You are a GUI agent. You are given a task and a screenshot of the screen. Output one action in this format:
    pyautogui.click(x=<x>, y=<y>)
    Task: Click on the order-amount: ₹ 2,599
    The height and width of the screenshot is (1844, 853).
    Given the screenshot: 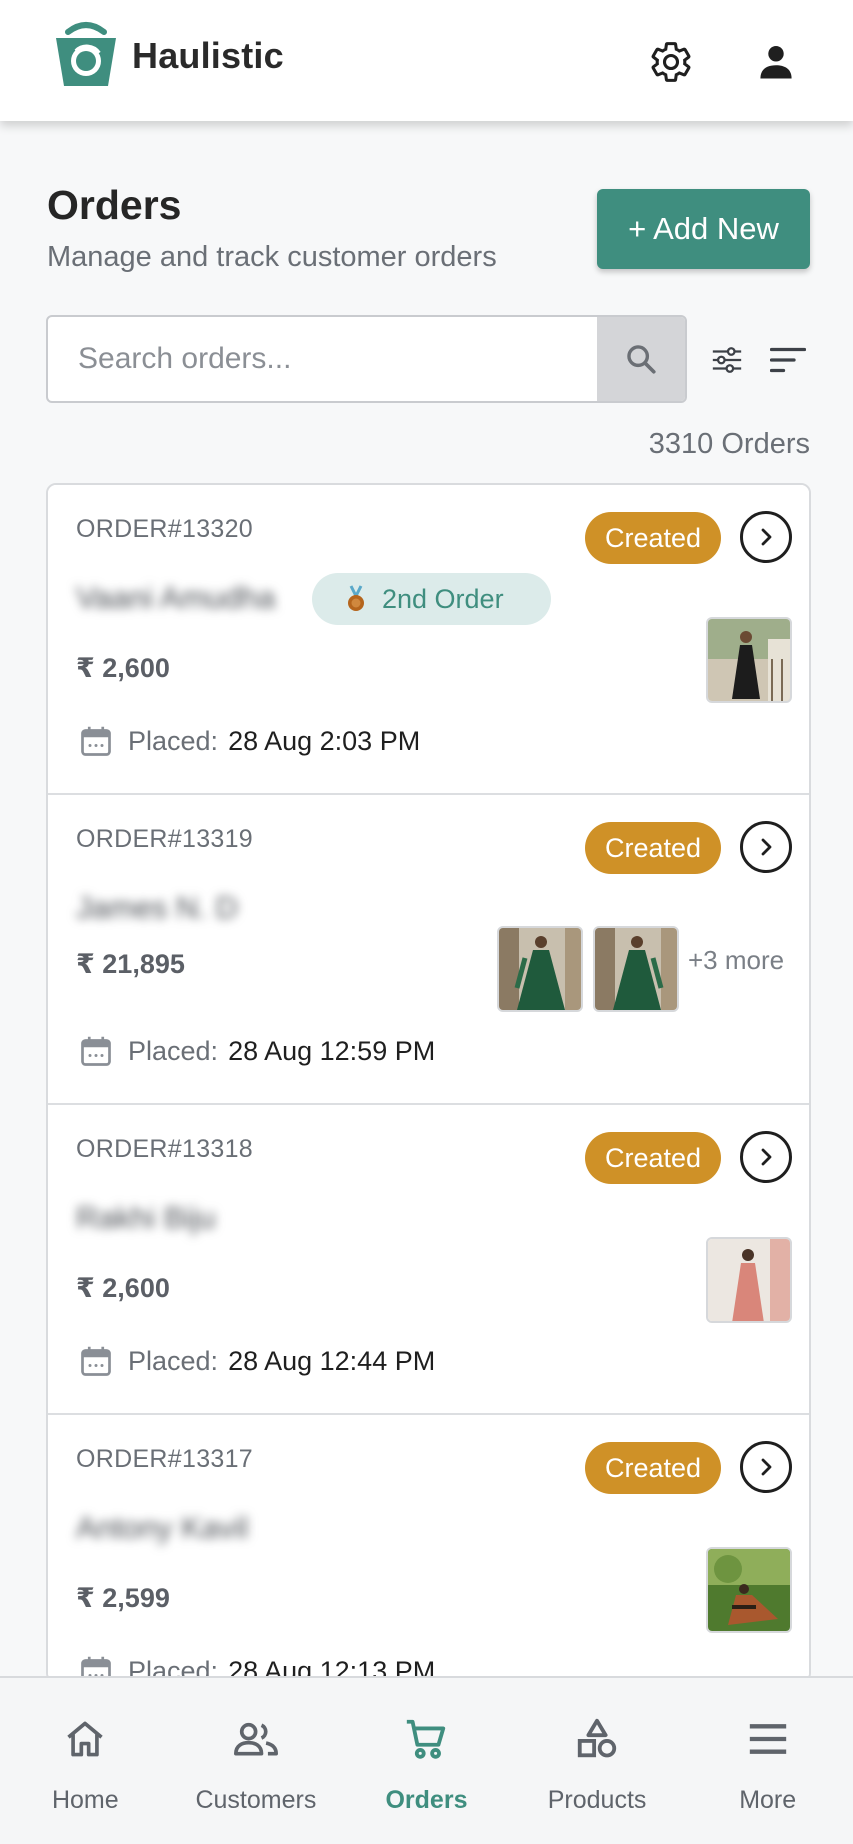 What is the action you would take?
    pyautogui.click(x=123, y=1598)
    